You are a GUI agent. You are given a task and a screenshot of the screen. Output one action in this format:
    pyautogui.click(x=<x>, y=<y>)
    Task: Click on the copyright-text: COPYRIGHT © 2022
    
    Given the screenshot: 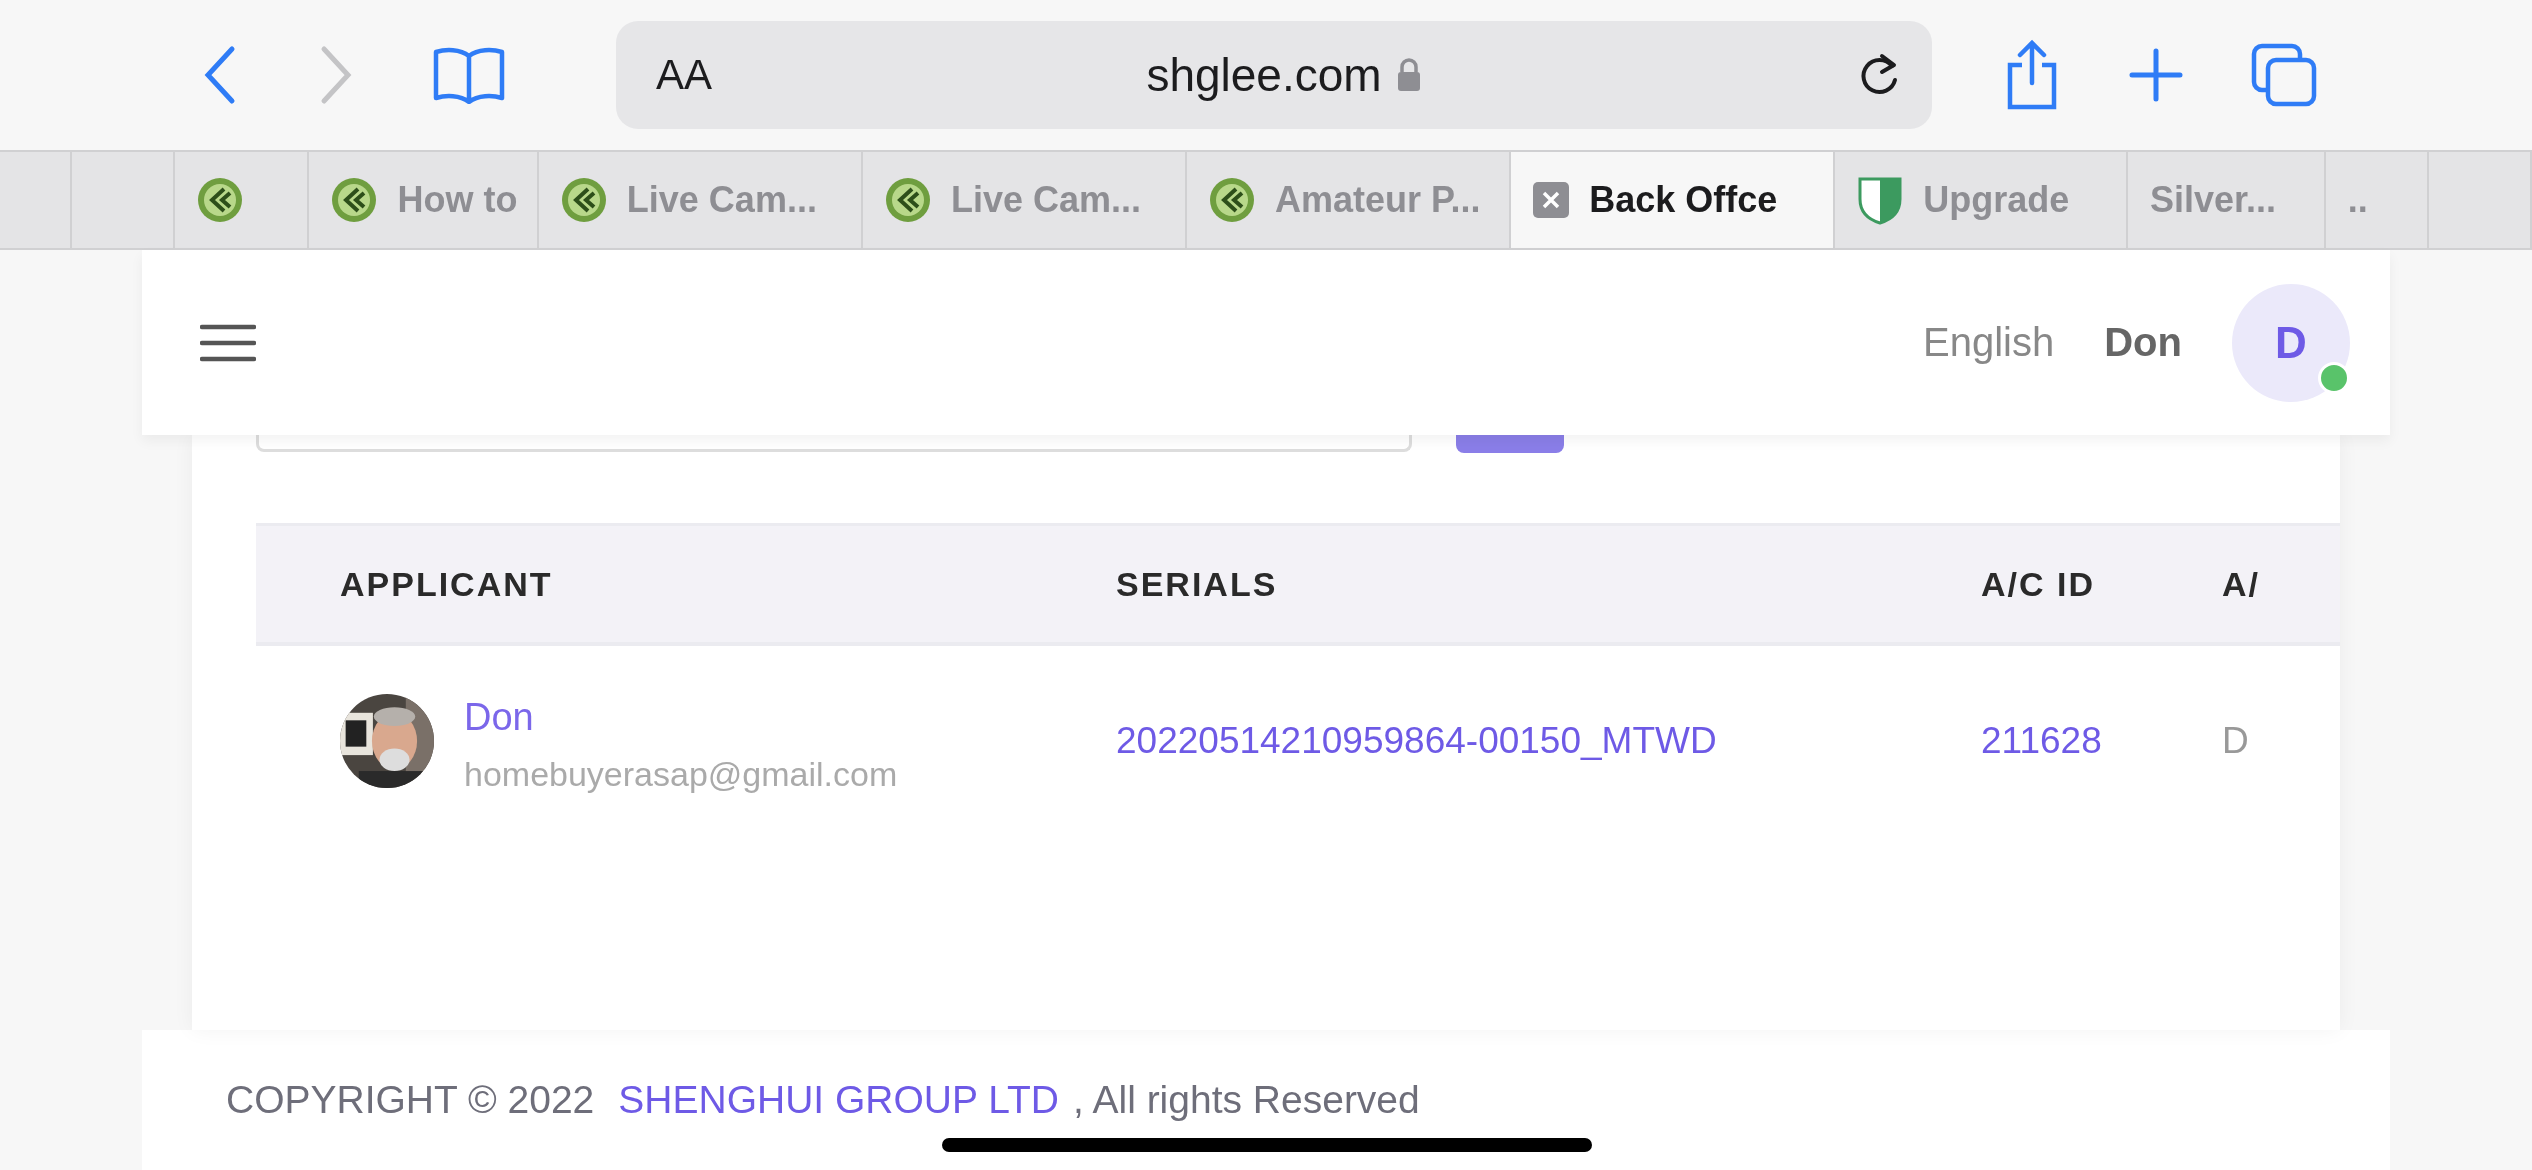 What is the action you would take?
    pyautogui.click(x=410, y=1100)
    